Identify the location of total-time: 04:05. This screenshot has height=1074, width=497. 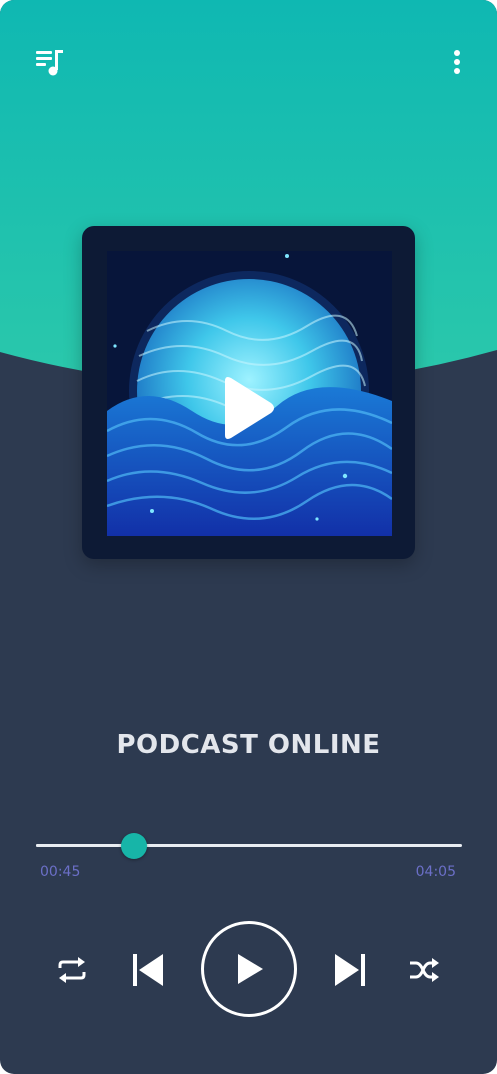
(435, 872).